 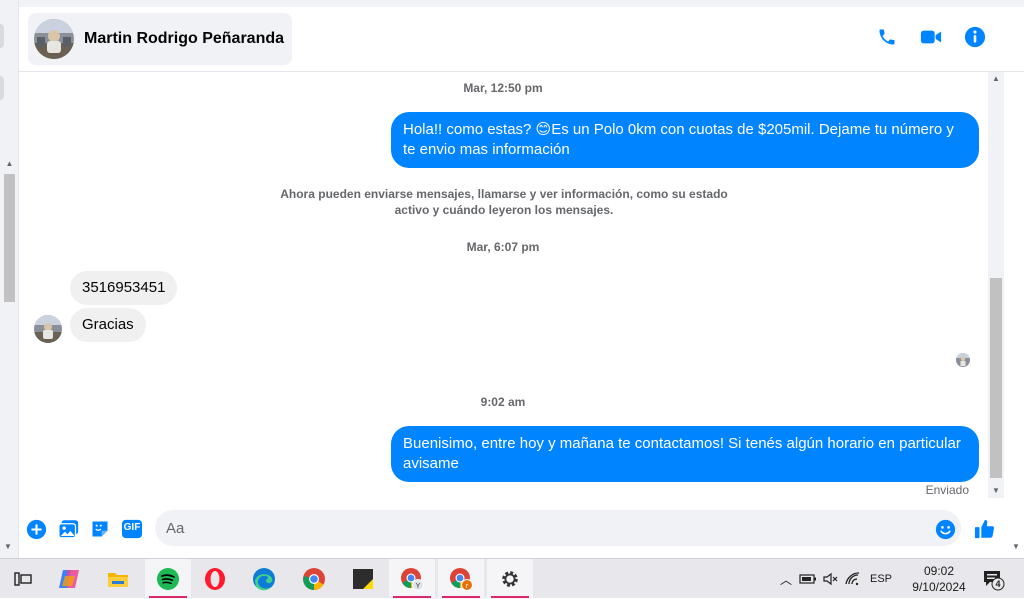 What do you see at coordinates (54, 39) in the screenshot?
I see `contact-avatar` at bounding box center [54, 39].